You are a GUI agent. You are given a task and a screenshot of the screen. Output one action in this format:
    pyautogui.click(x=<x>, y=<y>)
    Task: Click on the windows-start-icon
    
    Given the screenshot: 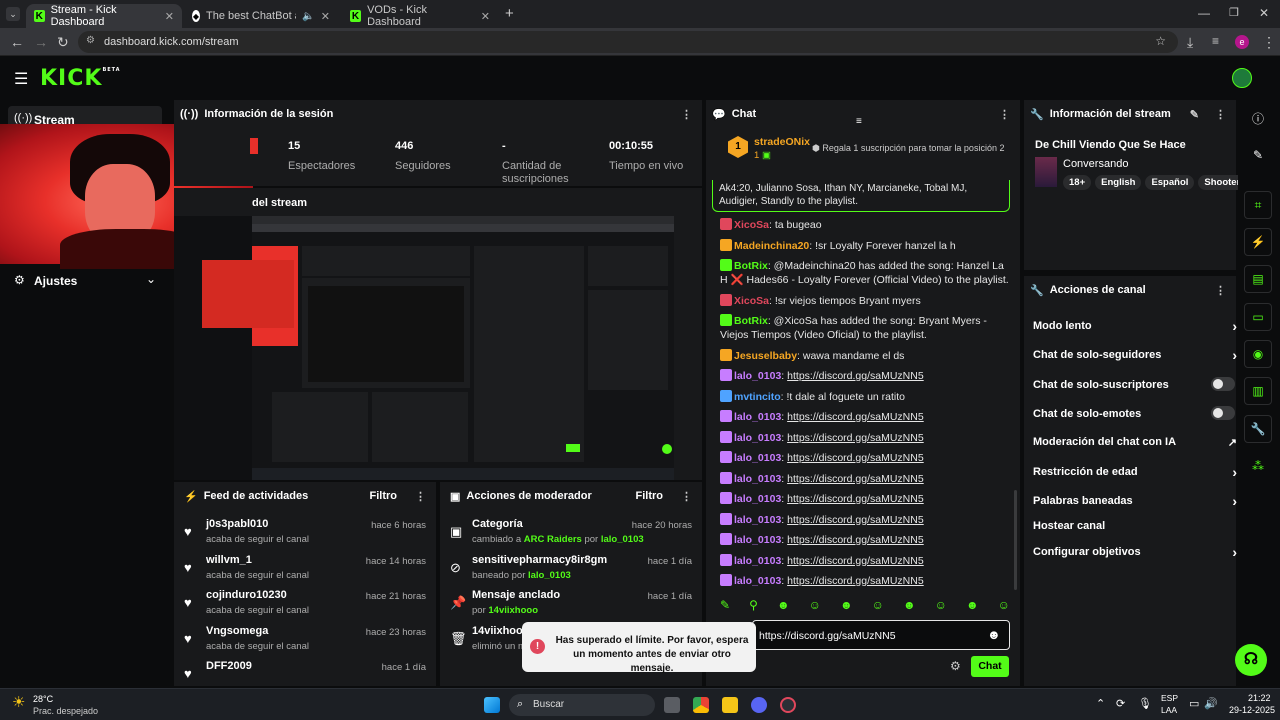 What is the action you would take?
    pyautogui.click(x=492, y=705)
    